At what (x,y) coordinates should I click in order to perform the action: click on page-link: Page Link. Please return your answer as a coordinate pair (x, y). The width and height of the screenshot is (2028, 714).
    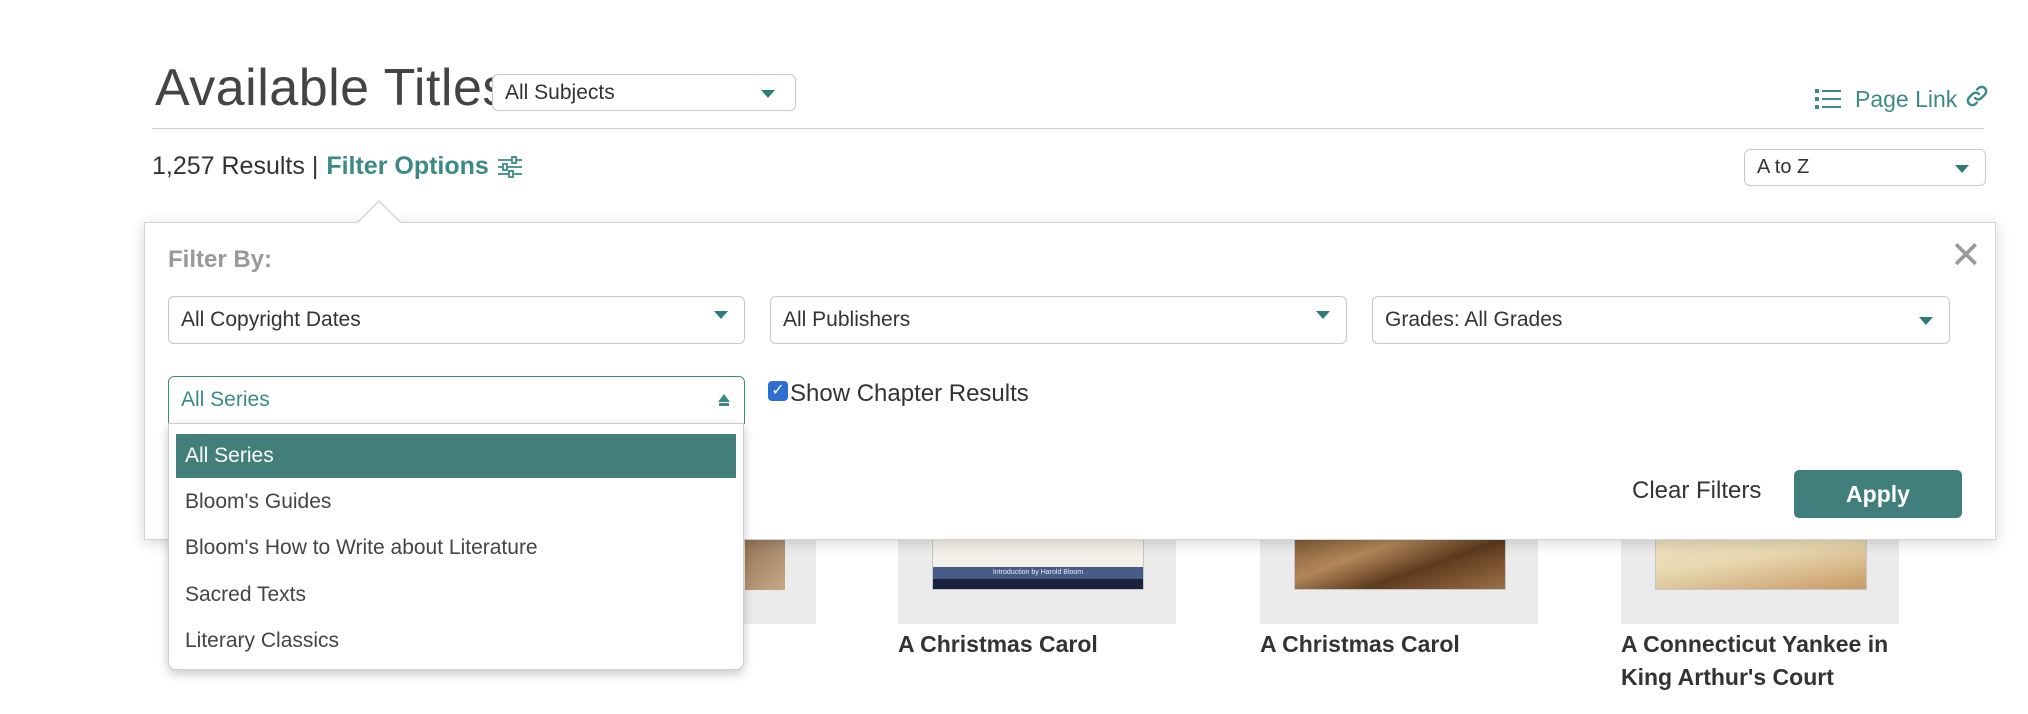
    Looking at the image, I should click on (1902, 99).